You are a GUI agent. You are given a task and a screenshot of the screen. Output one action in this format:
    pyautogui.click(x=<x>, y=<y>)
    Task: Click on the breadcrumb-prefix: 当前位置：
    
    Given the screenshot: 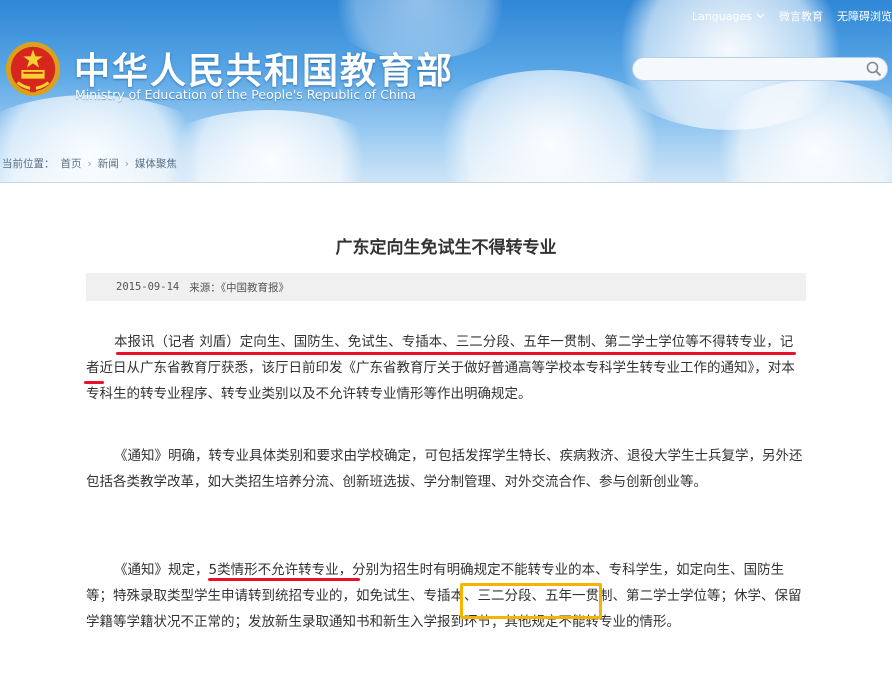 What is the action you would take?
    pyautogui.click(x=28, y=164)
    